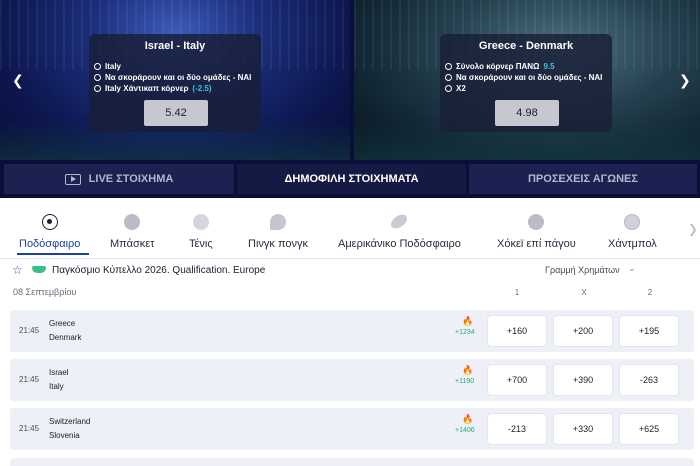 This screenshot has width=700, height=466. Describe the element at coordinates (583, 179) in the screenshot. I see `tab-upcoming-matches: ΠΡΟΣΕΧΕΙΣ ΑΓΩΝΕΣ` at that location.